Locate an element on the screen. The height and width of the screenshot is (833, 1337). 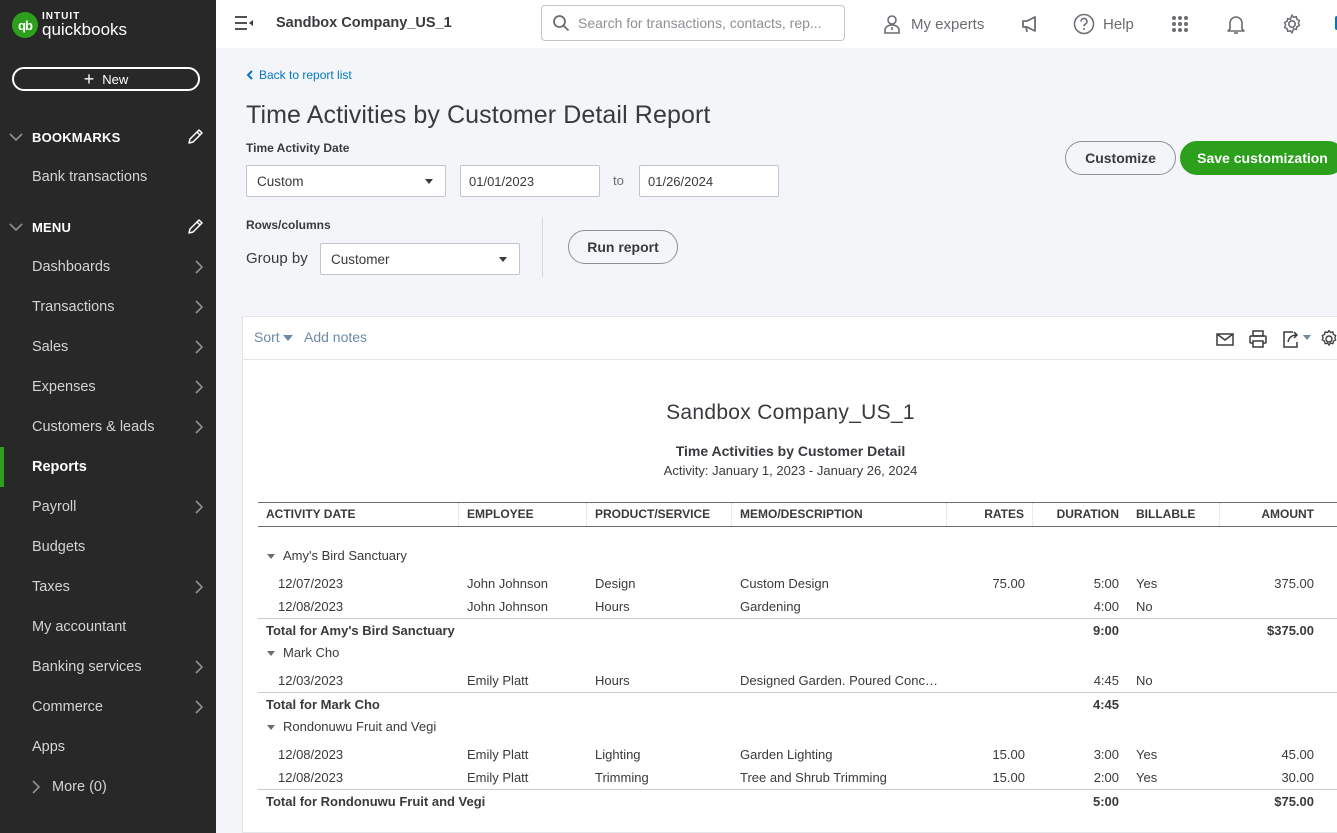
cell-employee: Emily Platt is located at coordinates (498, 680).